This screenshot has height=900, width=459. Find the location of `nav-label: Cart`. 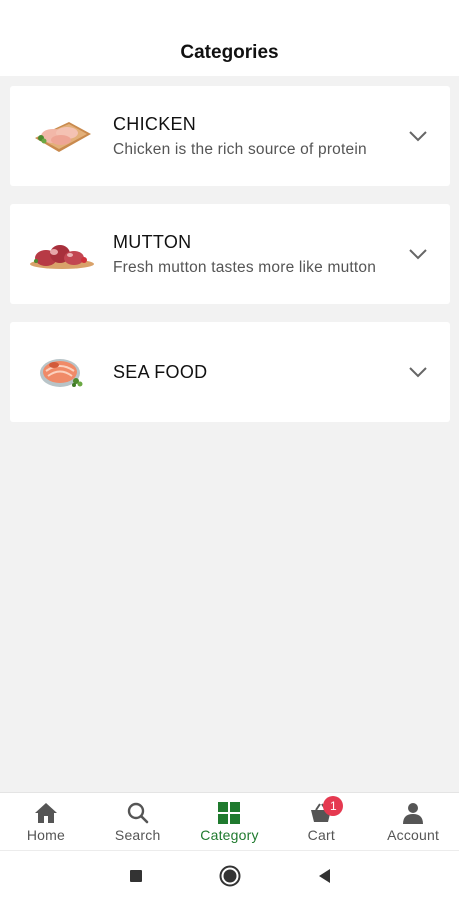

nav-label: Cart is located at coordinates (321, 835).